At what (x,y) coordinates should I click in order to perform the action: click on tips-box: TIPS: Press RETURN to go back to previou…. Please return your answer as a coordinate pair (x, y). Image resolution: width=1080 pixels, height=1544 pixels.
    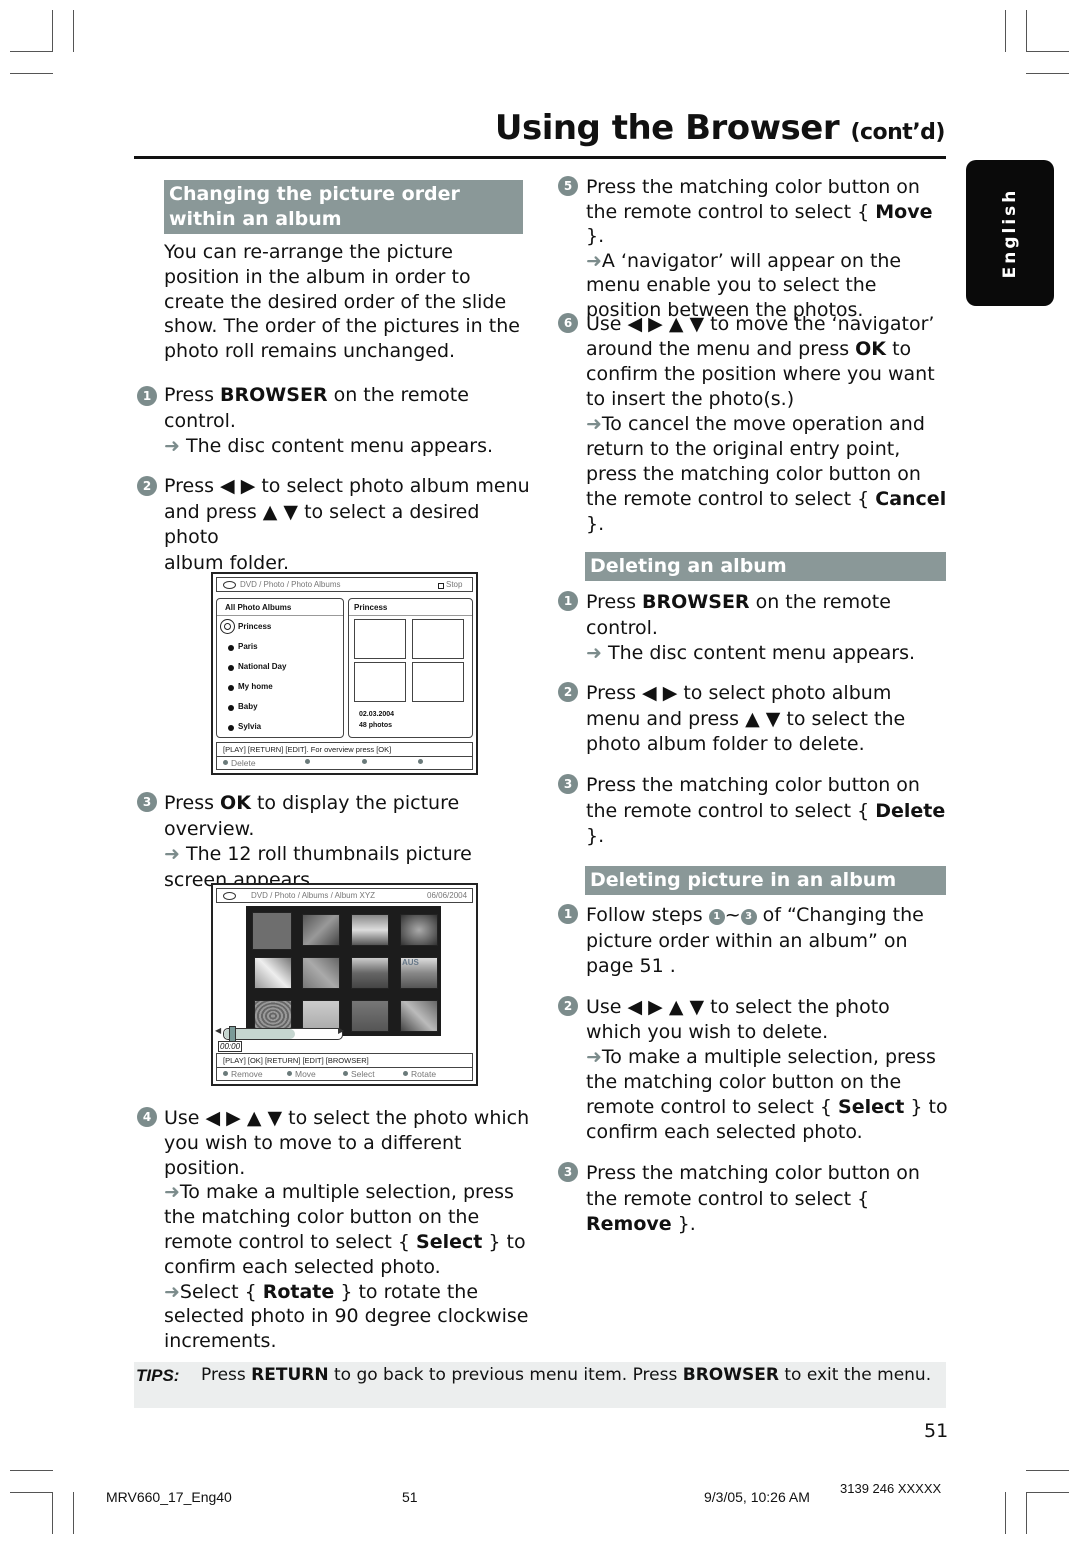
    Looking at the image, I should click on (540, 1385).